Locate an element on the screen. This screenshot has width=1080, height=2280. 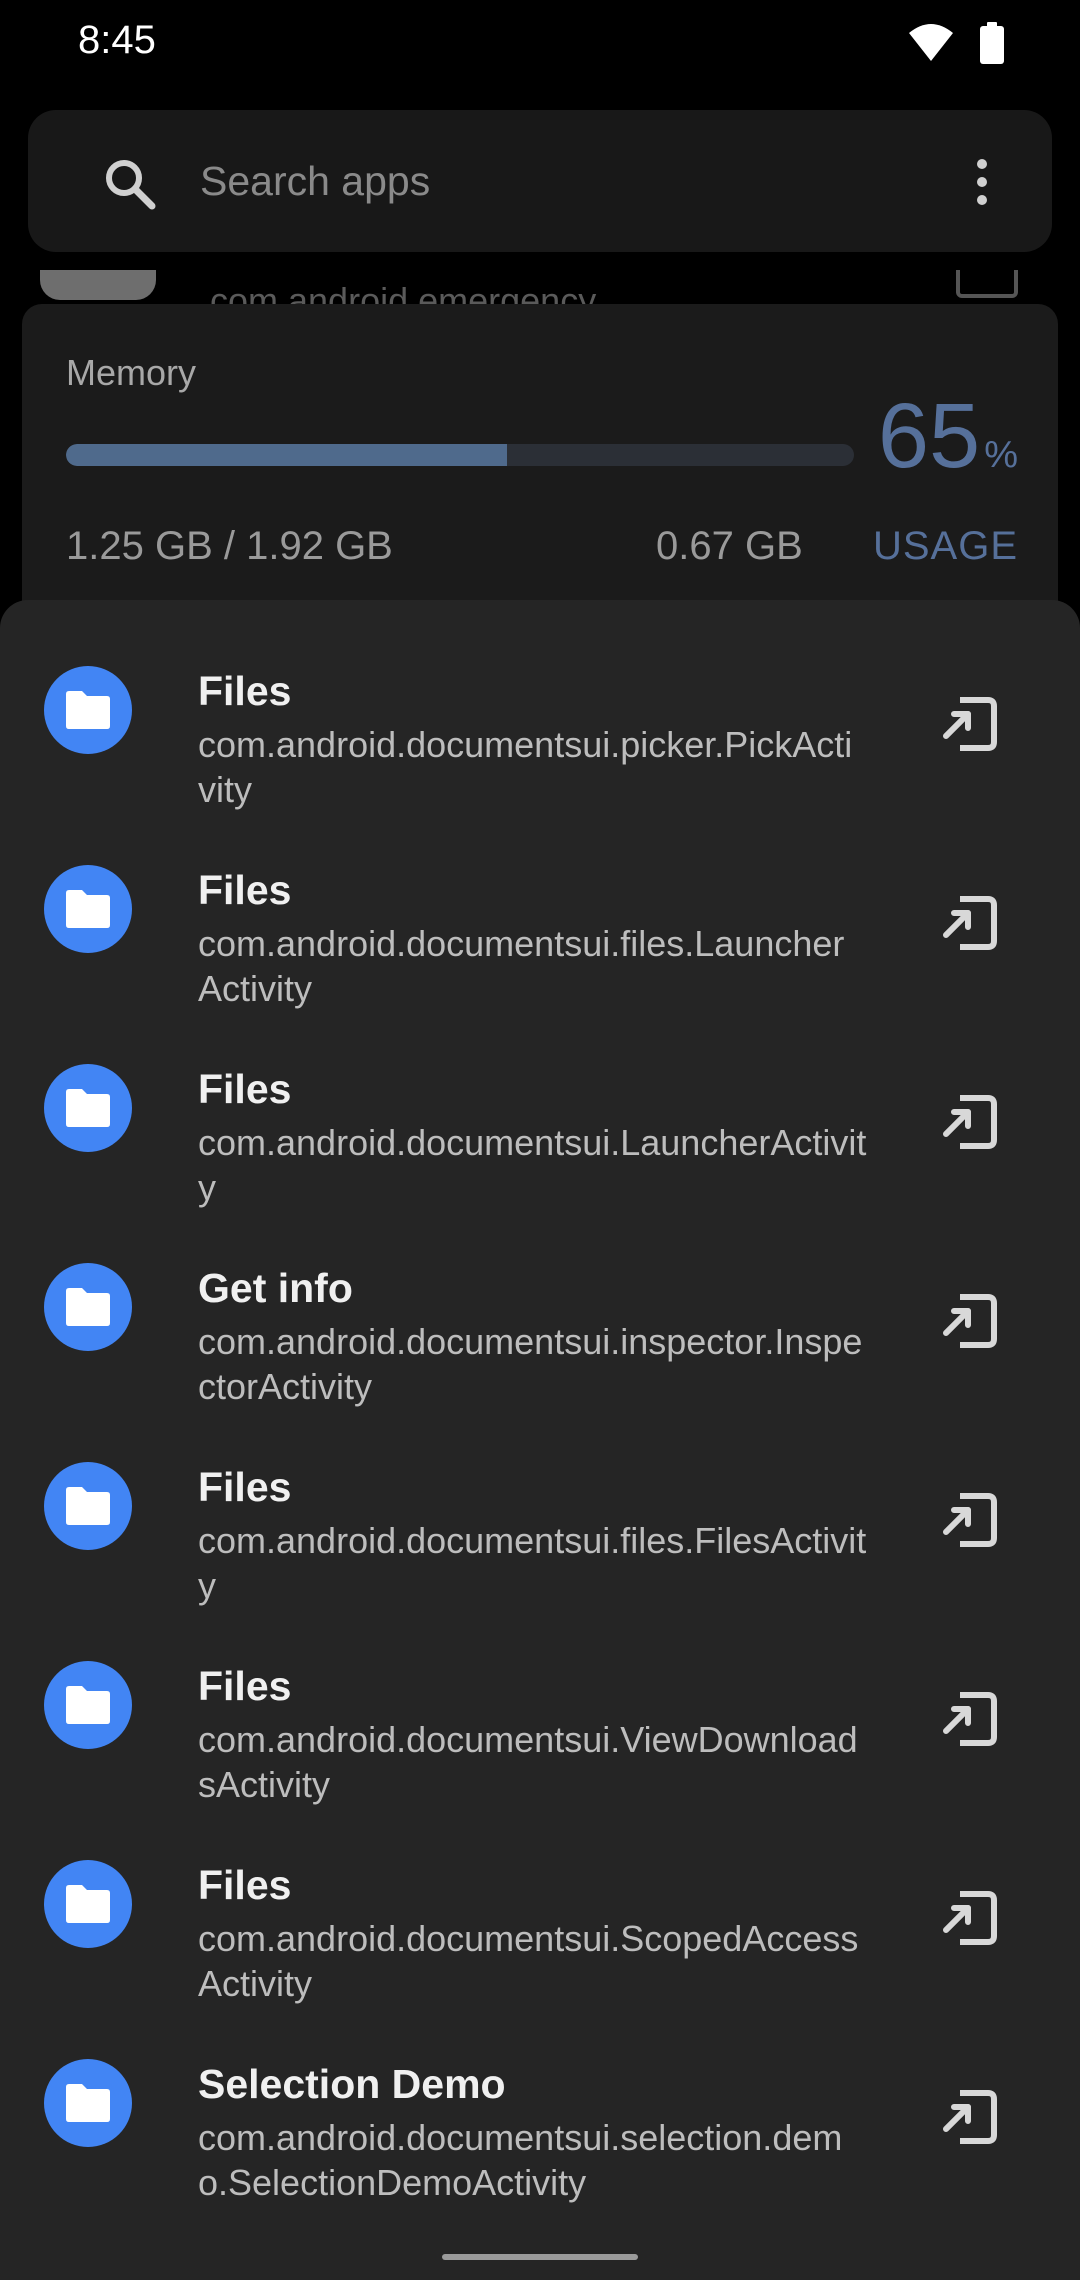
status-bar: 8:45 is located at coordinates (540, 45).